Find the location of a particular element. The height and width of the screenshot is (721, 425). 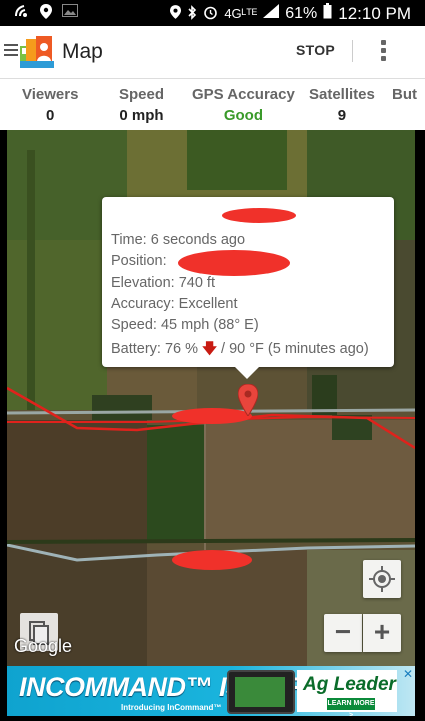

bluetooth-icon is located at coordinates (192, 13).